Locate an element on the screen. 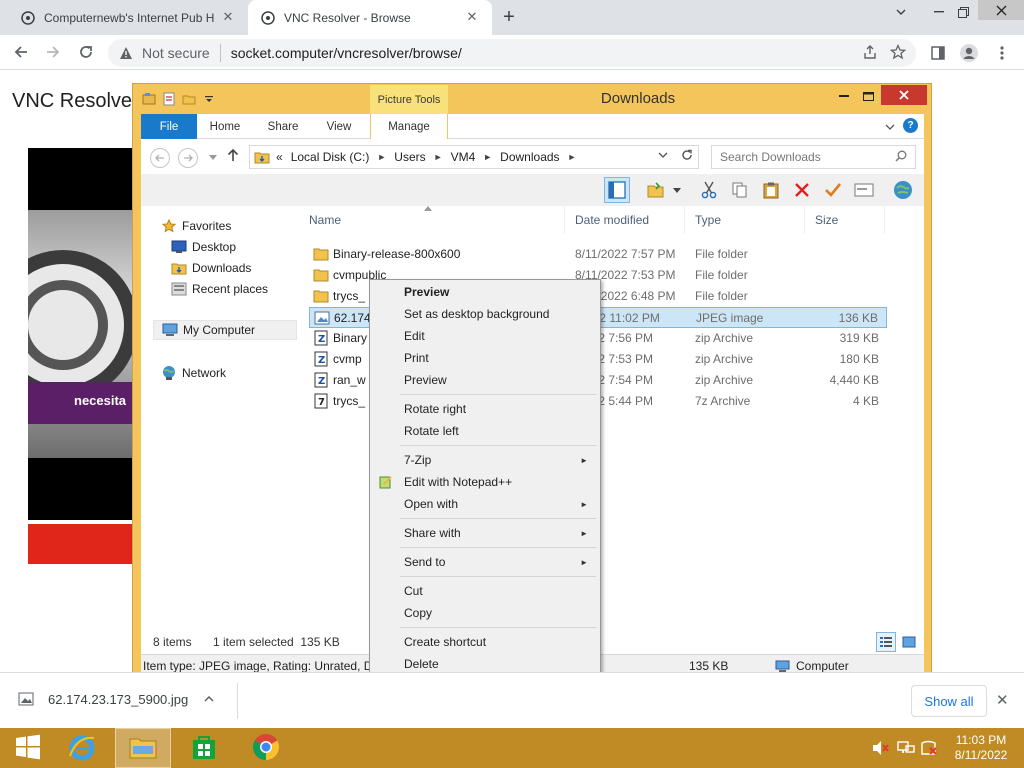 The image size is (1024, 768). tab-home: Home is located at coordinates (225, 126).